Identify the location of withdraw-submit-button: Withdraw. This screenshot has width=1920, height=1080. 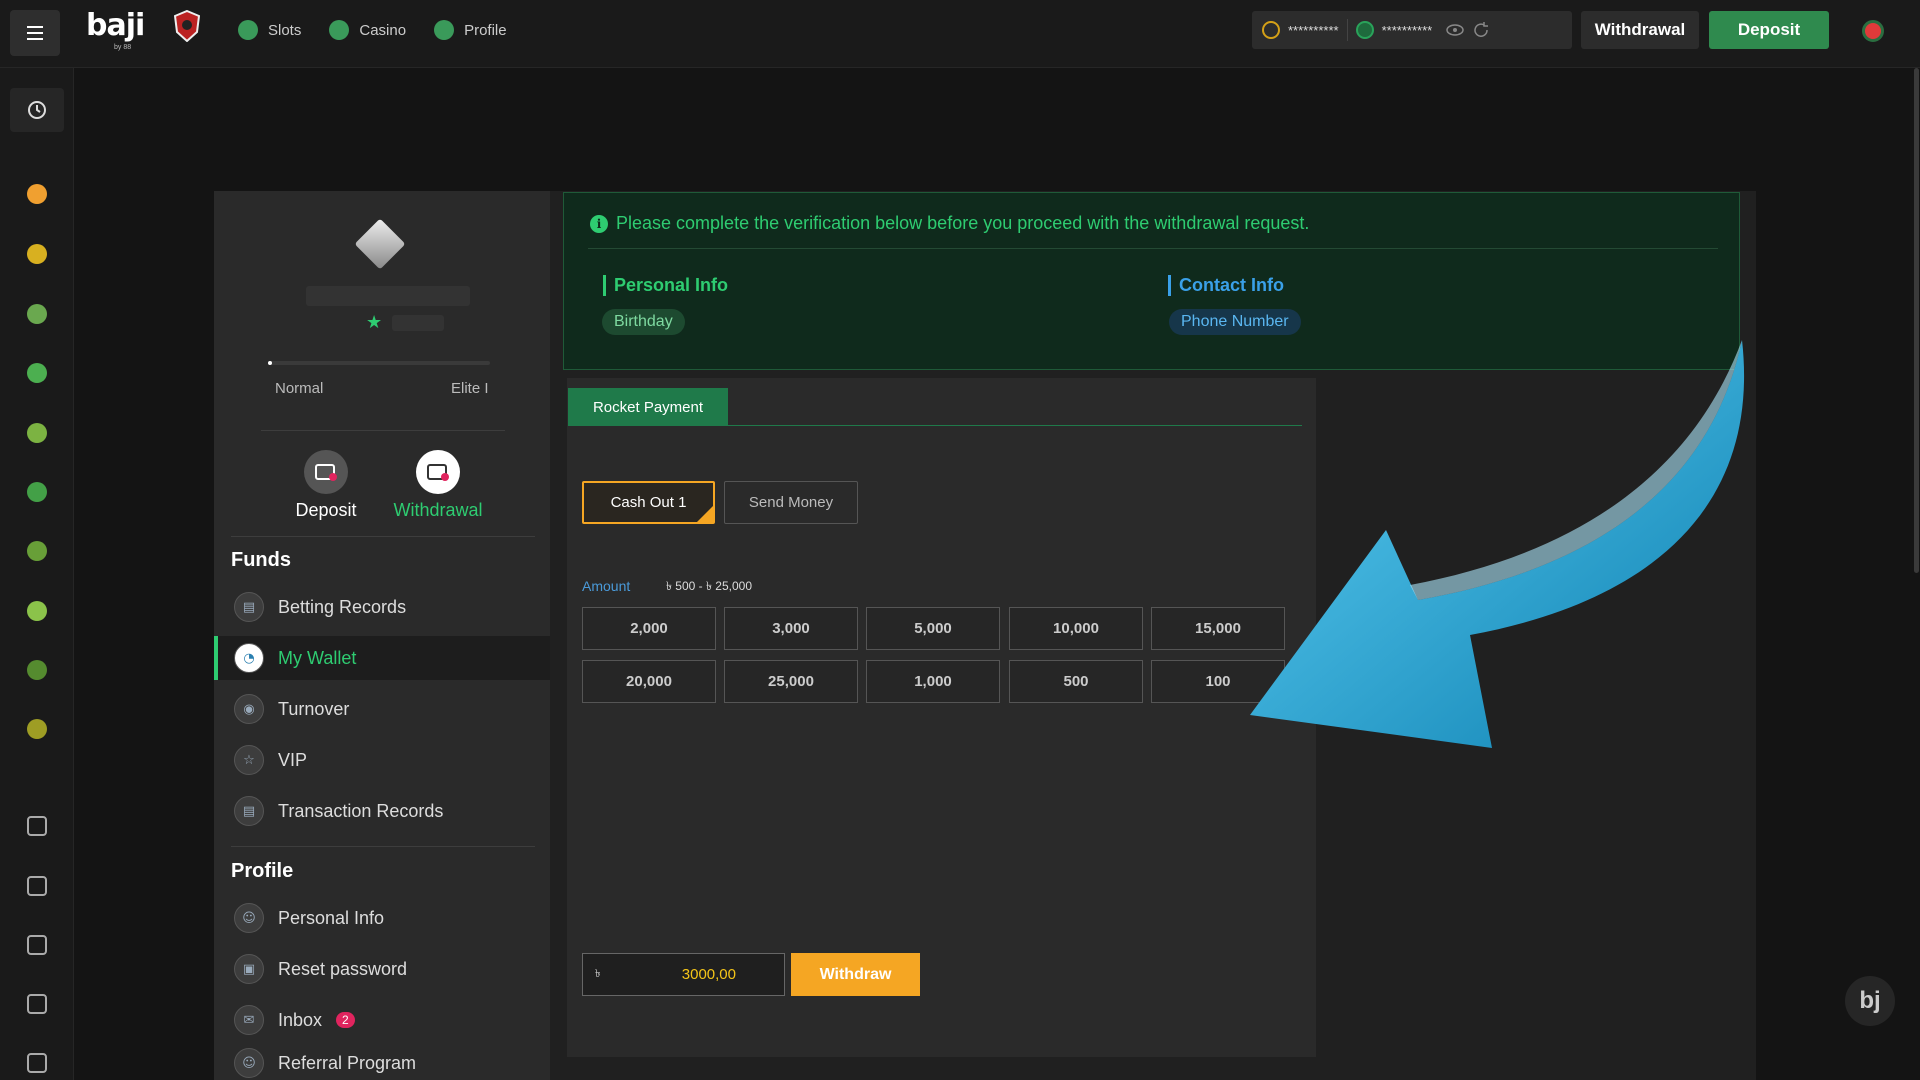
(855, 974).